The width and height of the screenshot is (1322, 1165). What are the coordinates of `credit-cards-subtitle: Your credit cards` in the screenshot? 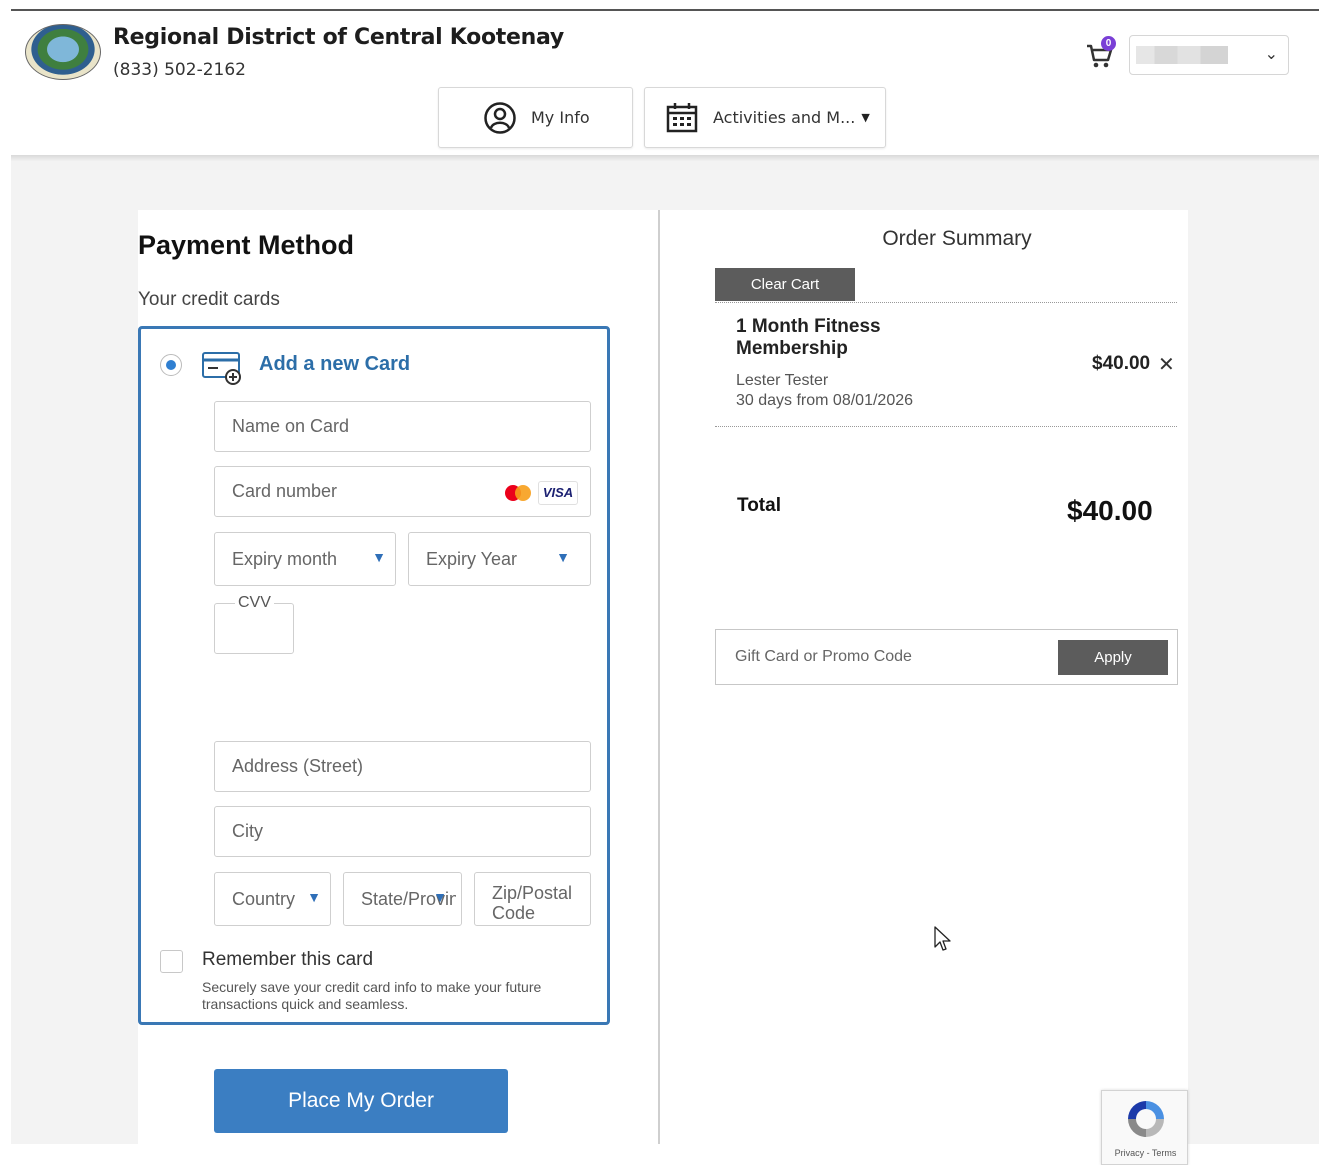 It's located at (209, 299).